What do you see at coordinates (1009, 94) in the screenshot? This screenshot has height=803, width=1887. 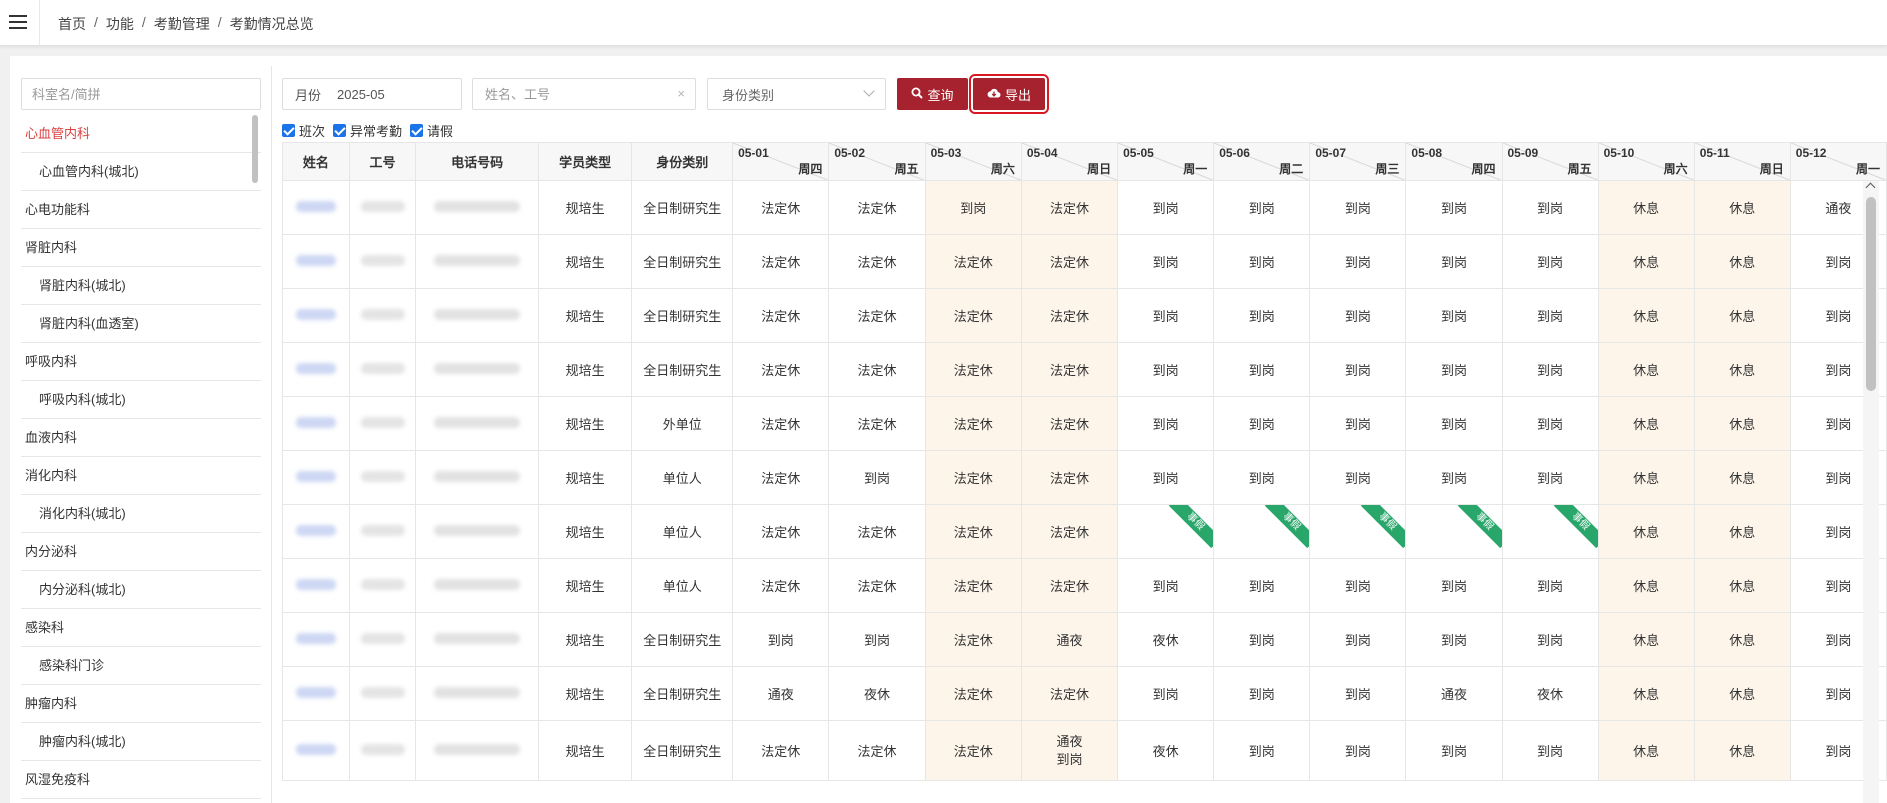 I see `export-button: 导出` at bounding box center [1009, 94].